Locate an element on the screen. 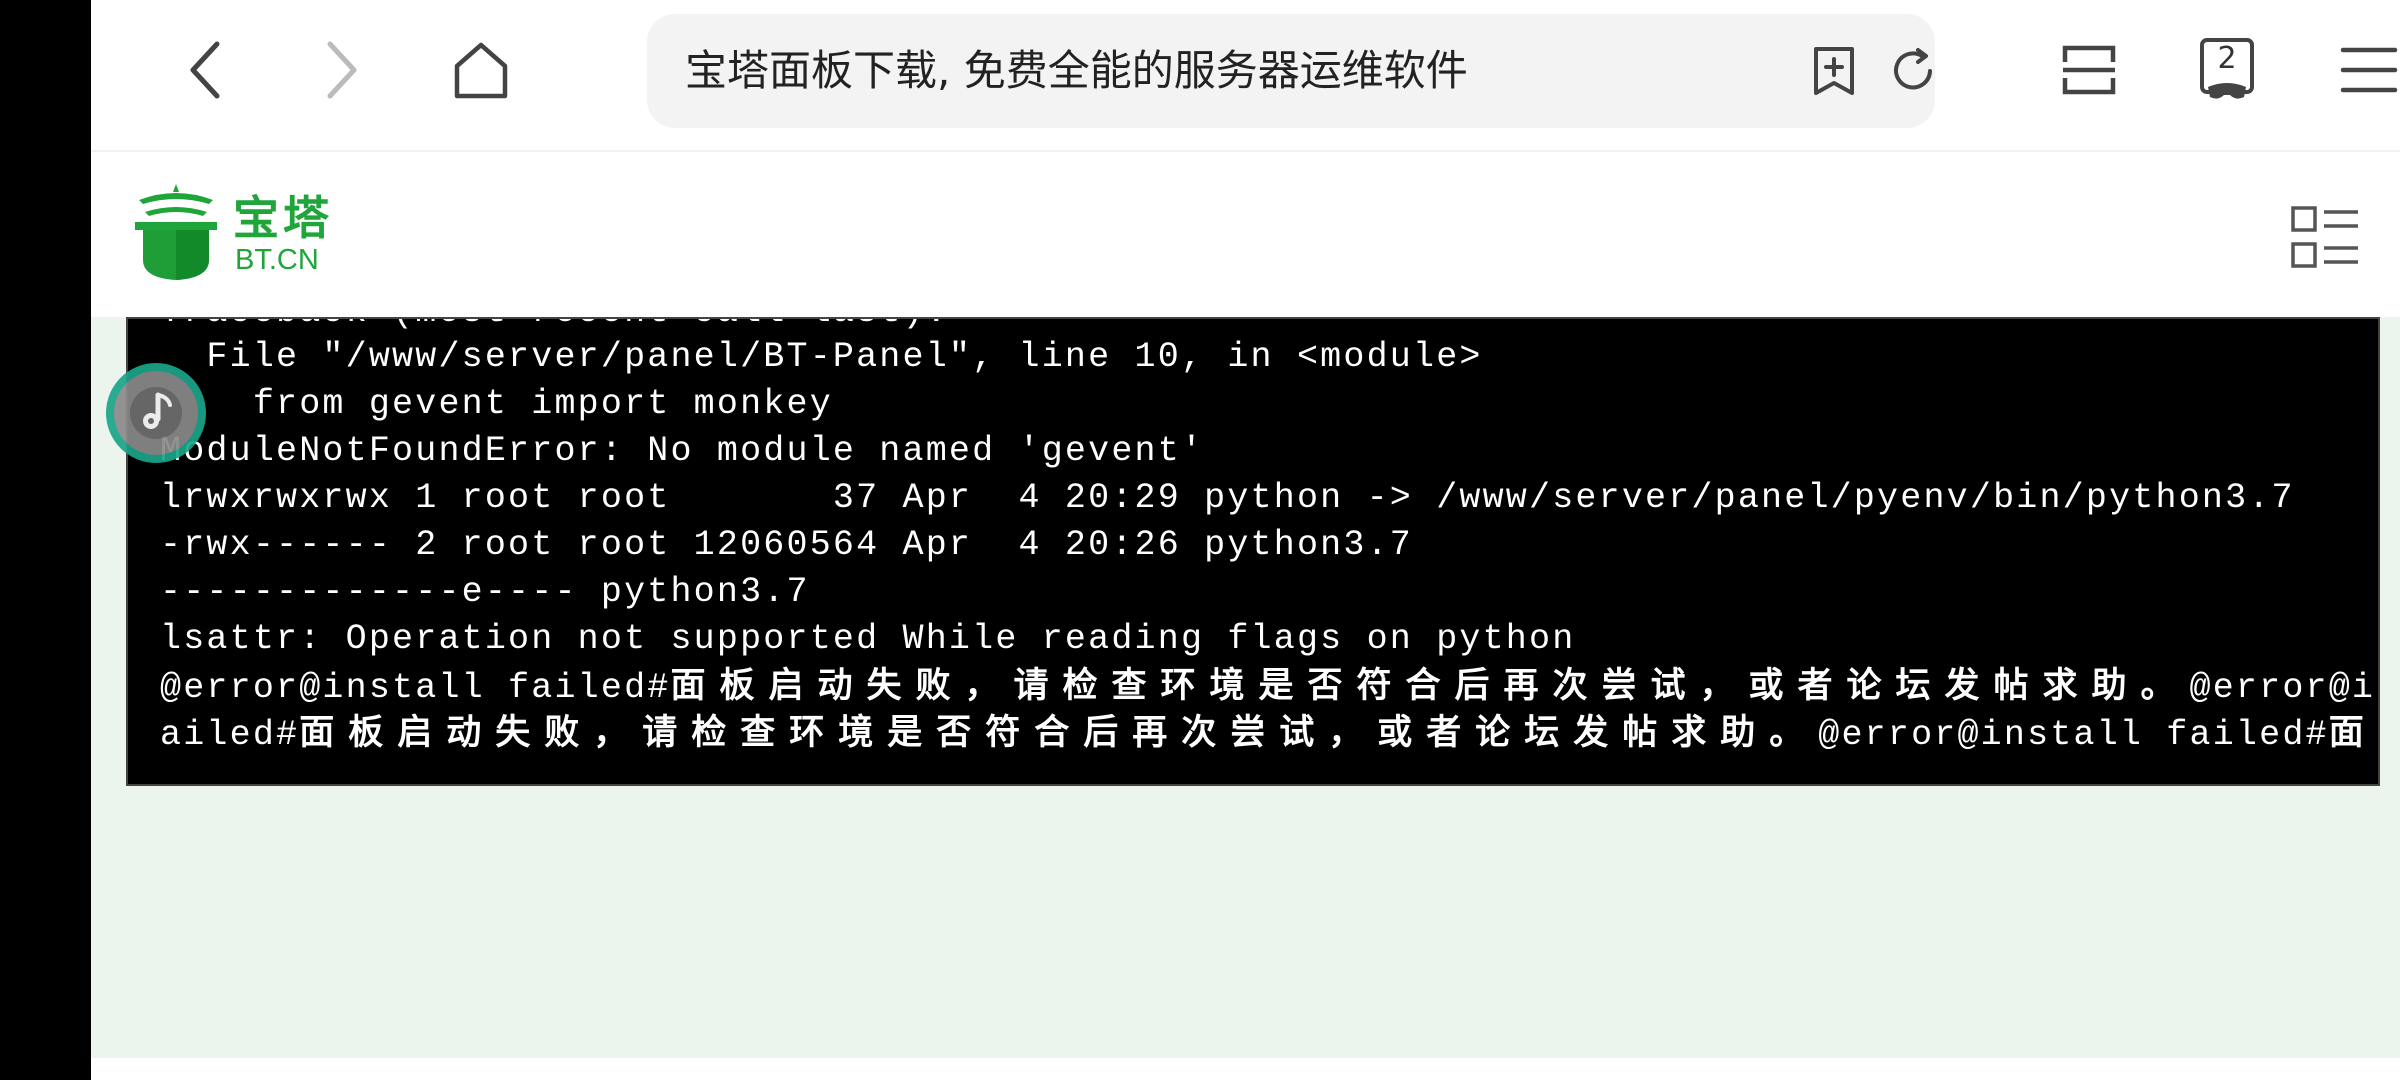  pagoda-logo-icon is located at coordinates (176, 232).